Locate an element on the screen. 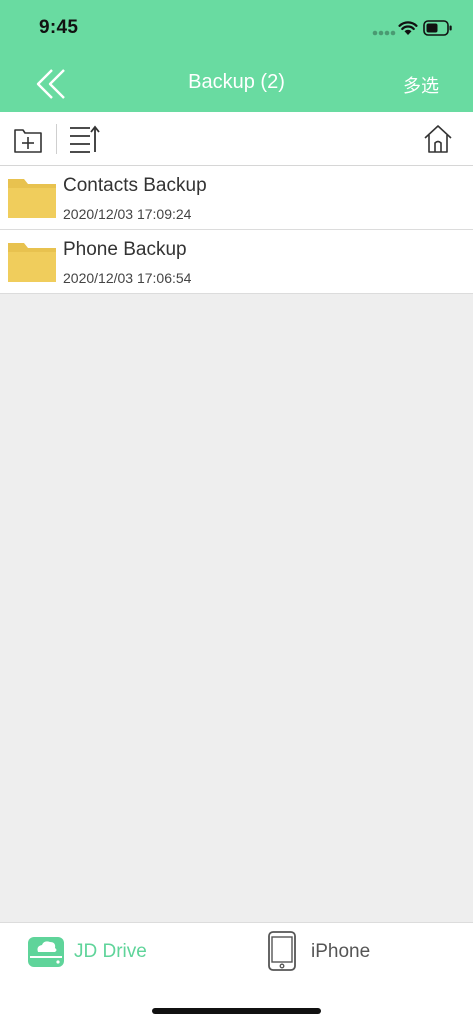 This screenshot has width=473, height=1025. new-folder-button is located at coordinates (28, 140).